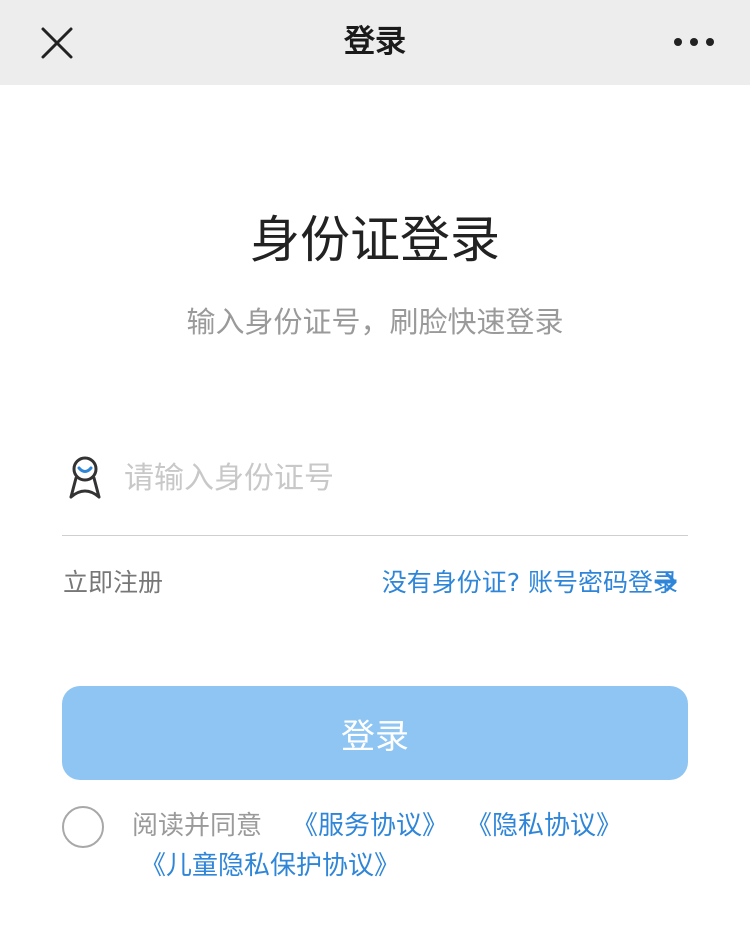 This screenshot has width=750, height=942. I want to click on agreement-prefix-text: 阅读并同意, so click(197, 826).